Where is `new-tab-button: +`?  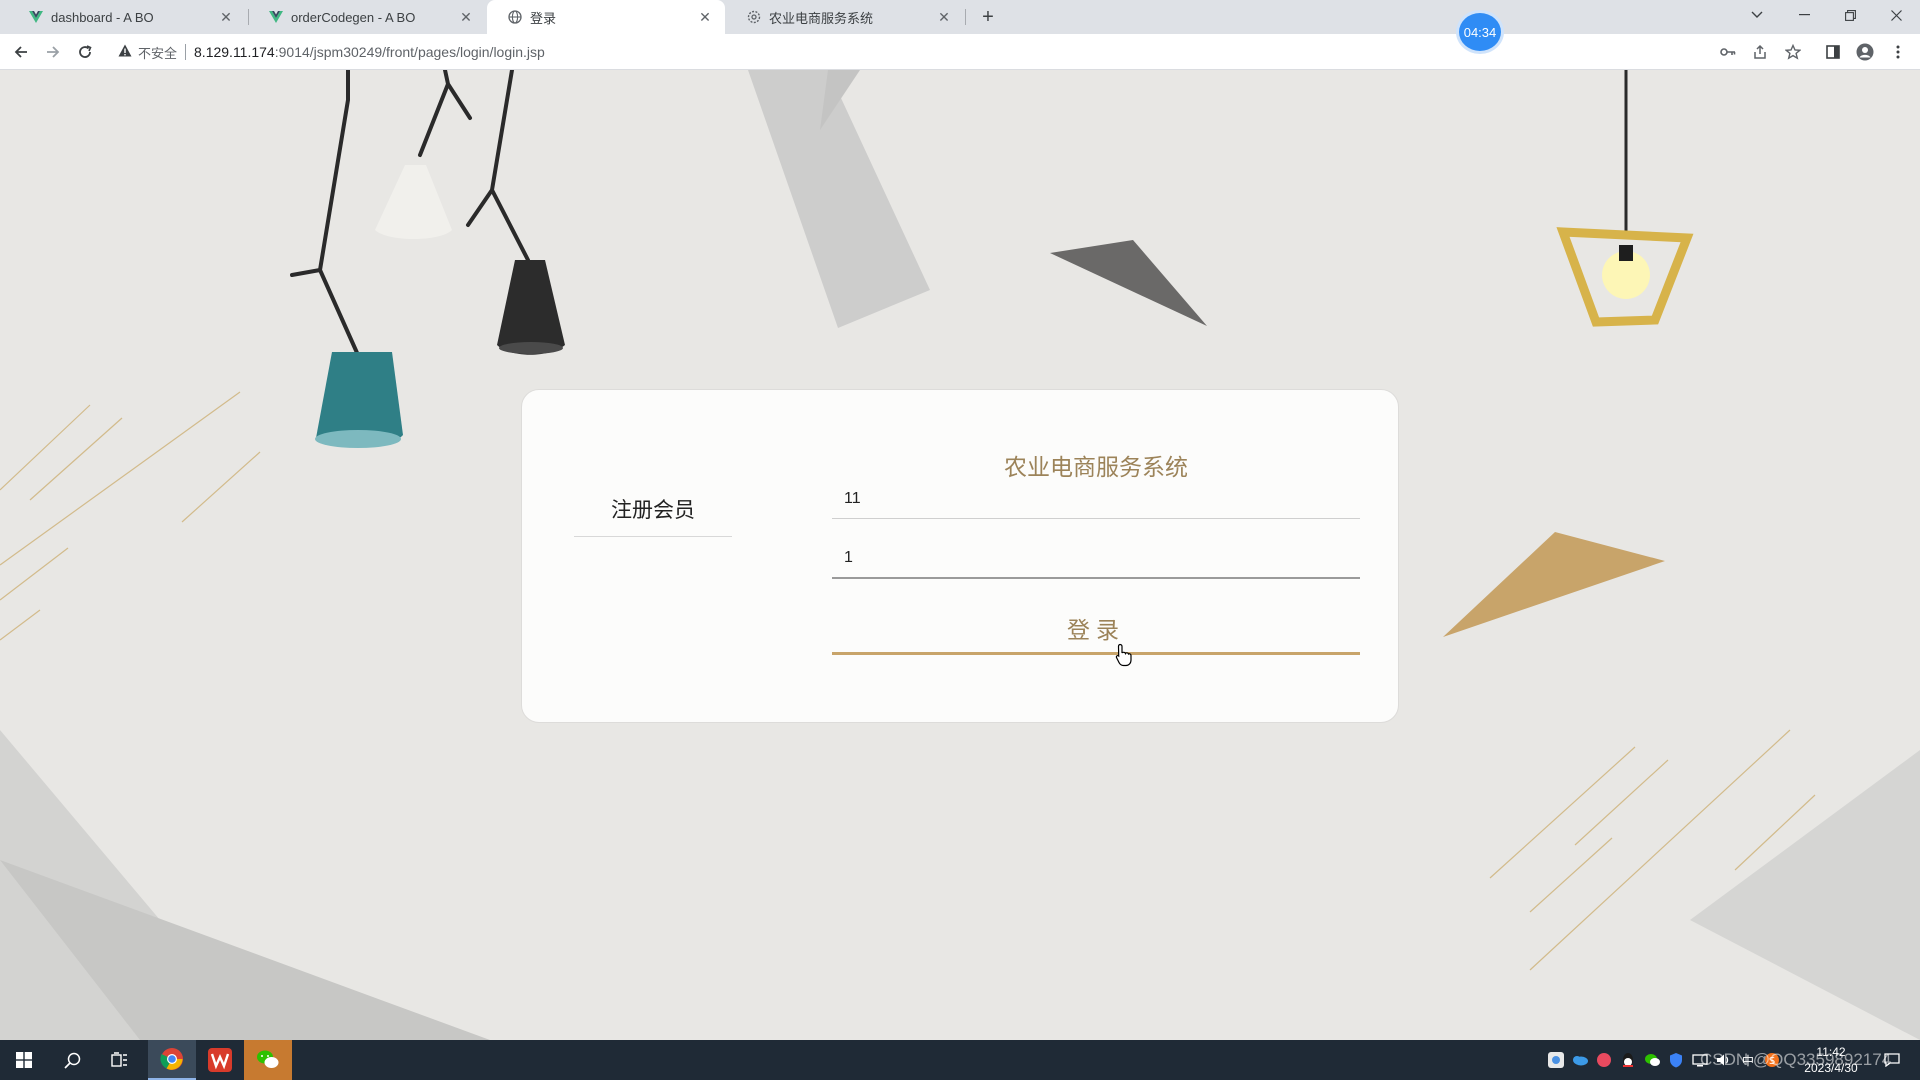
new-tab-button: + is located at coordinates (988, 17).